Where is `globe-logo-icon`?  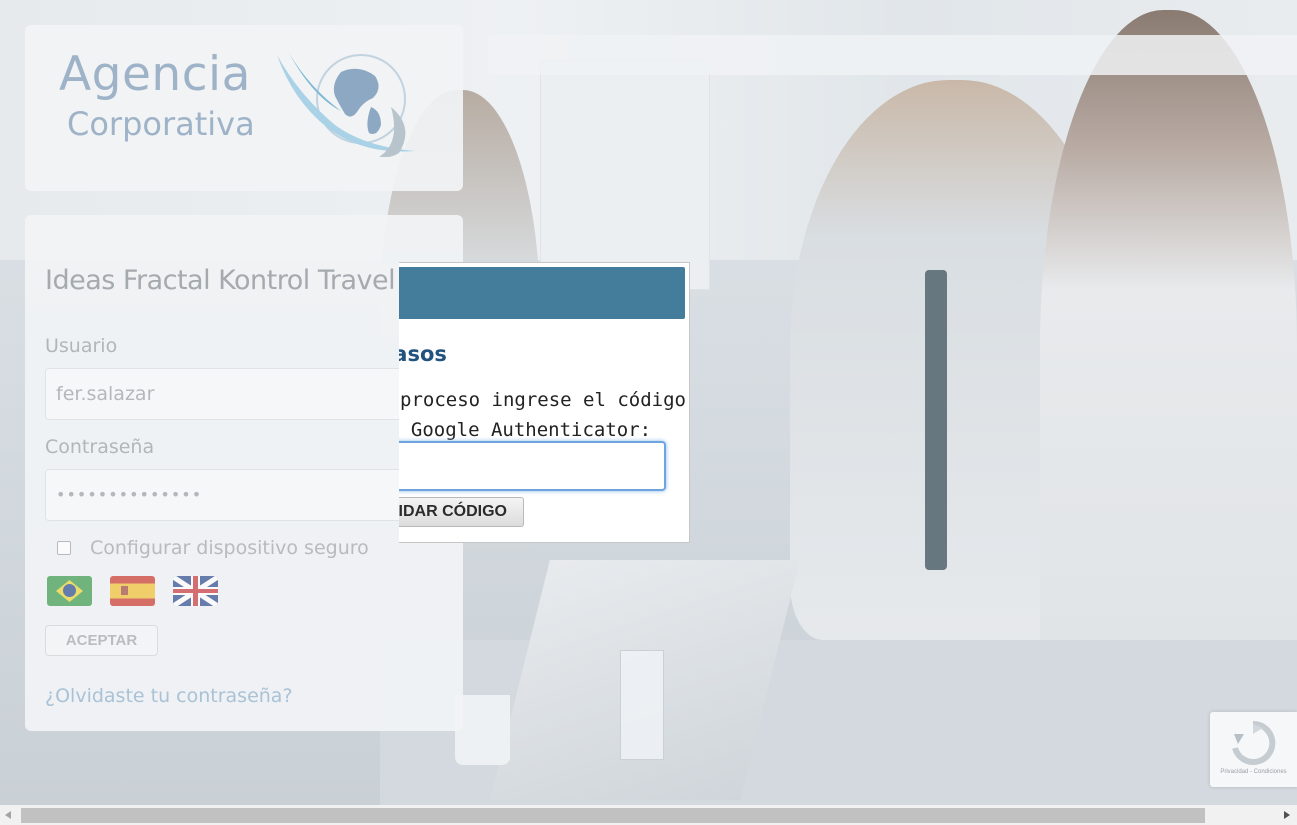 globe-logo-icon is located at coordinates (346, 105).